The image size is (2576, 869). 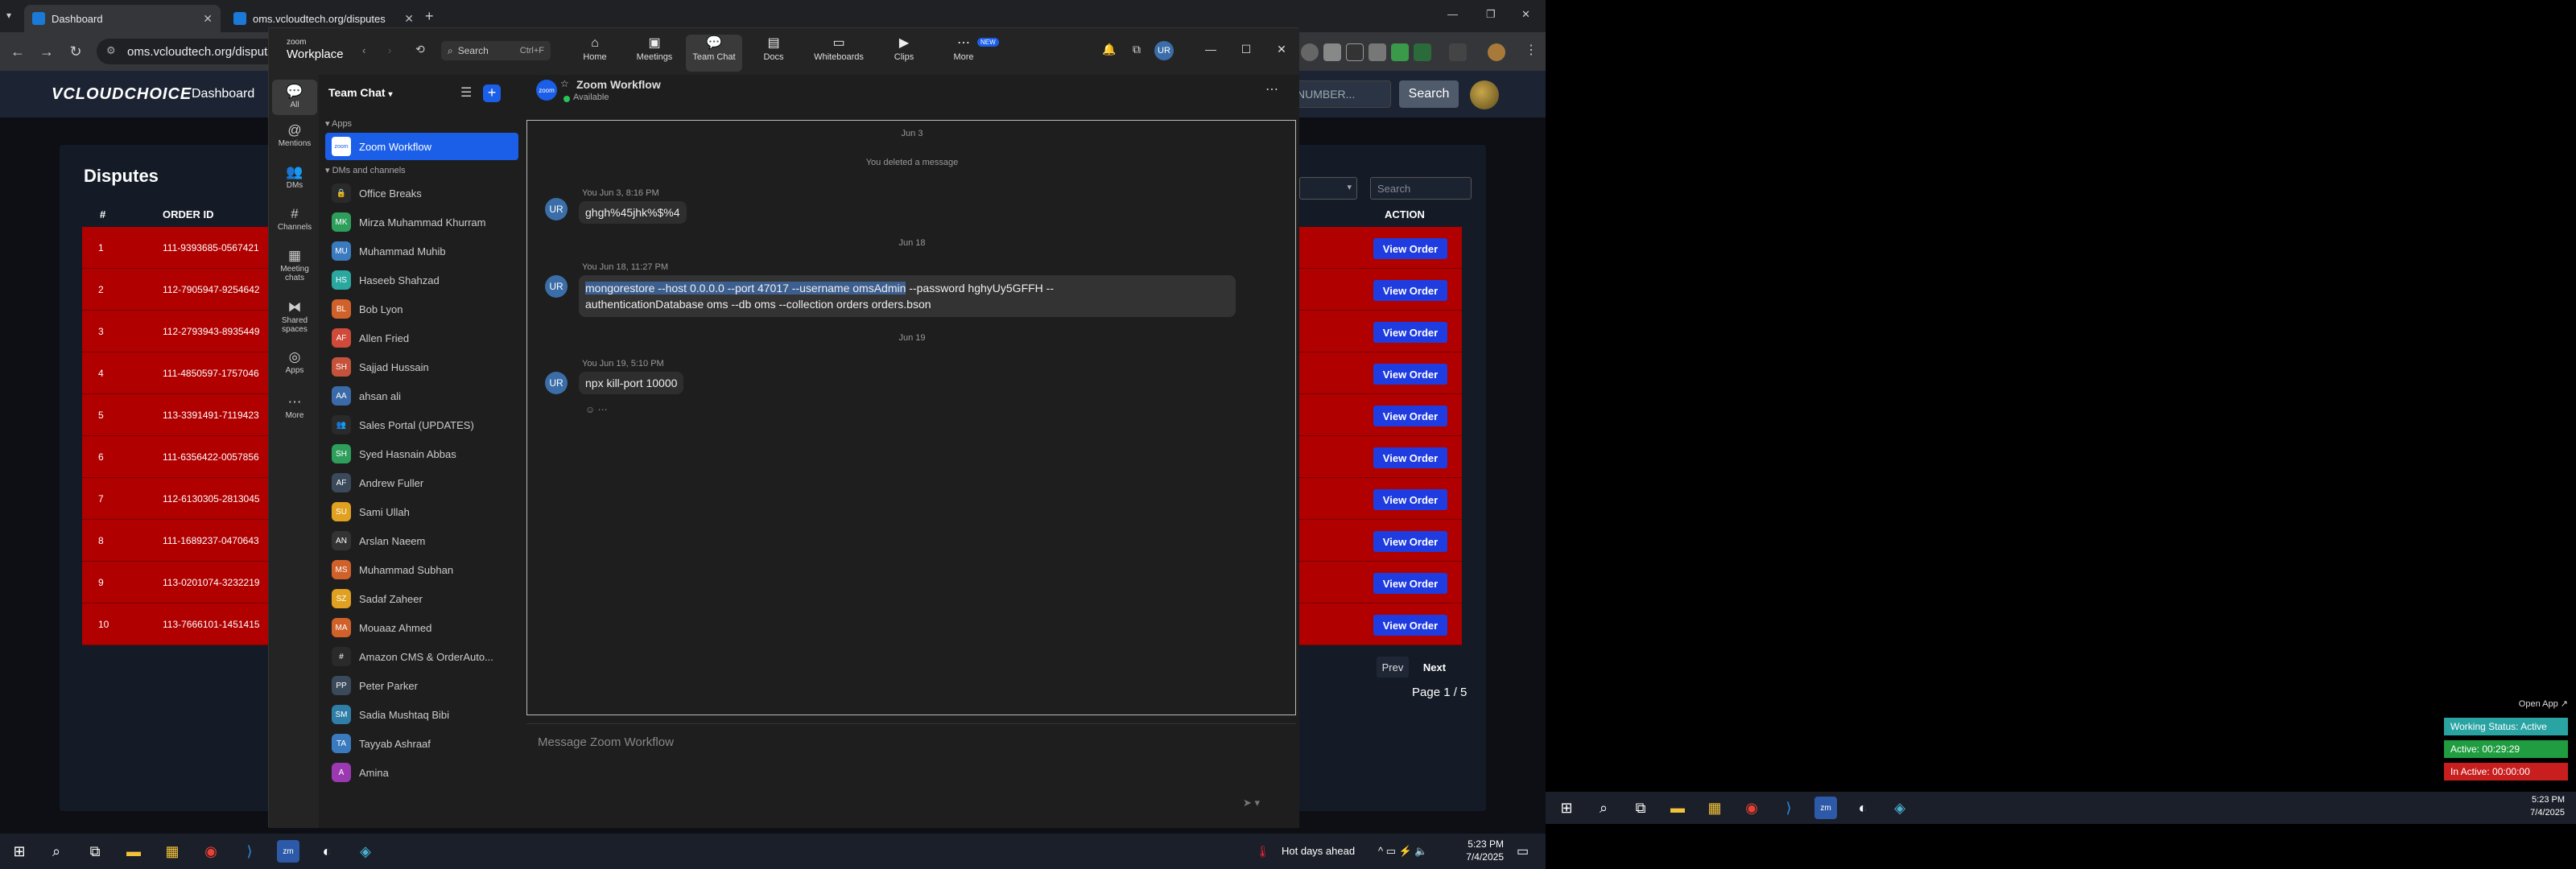 What do you see at coordinates (1484, 94) in the screenshot?
I see `user-avatar` at bounding box center [1484, 94].